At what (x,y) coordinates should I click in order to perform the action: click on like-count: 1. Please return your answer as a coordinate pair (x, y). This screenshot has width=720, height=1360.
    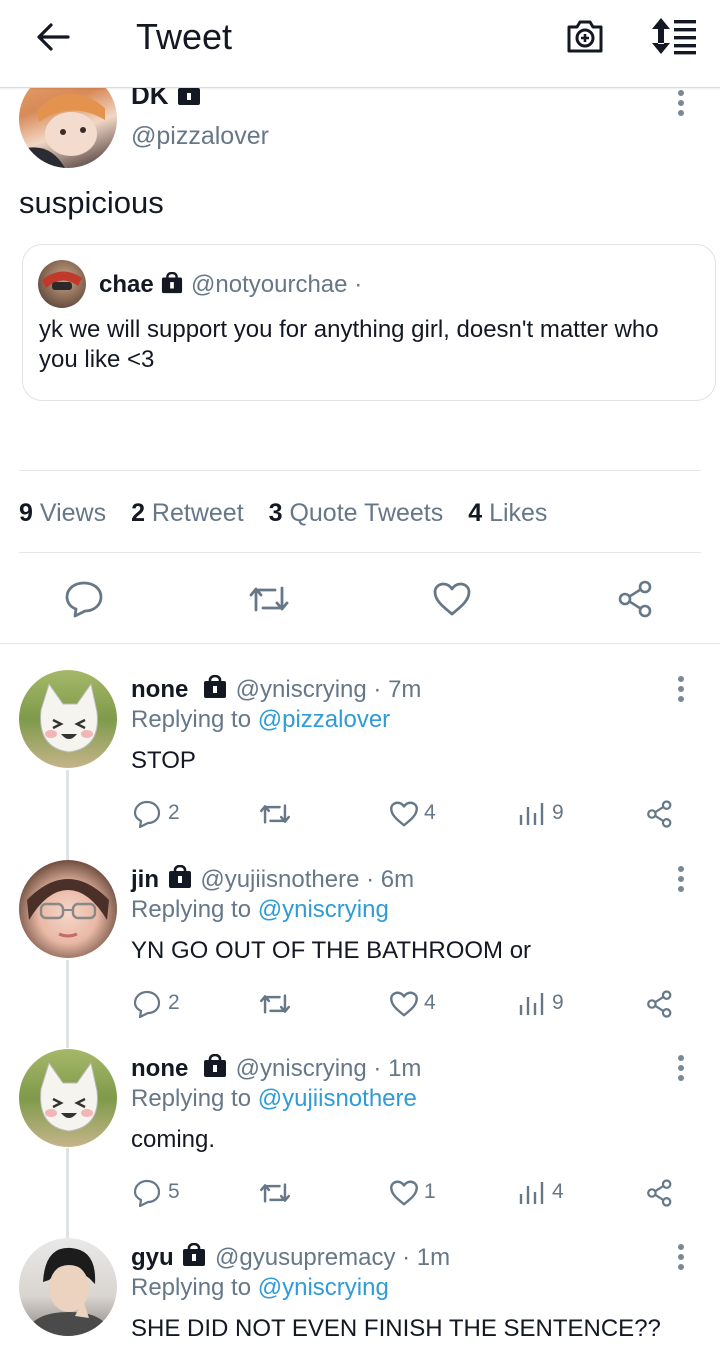
    Looking at the image, I should click on (430, 1191).